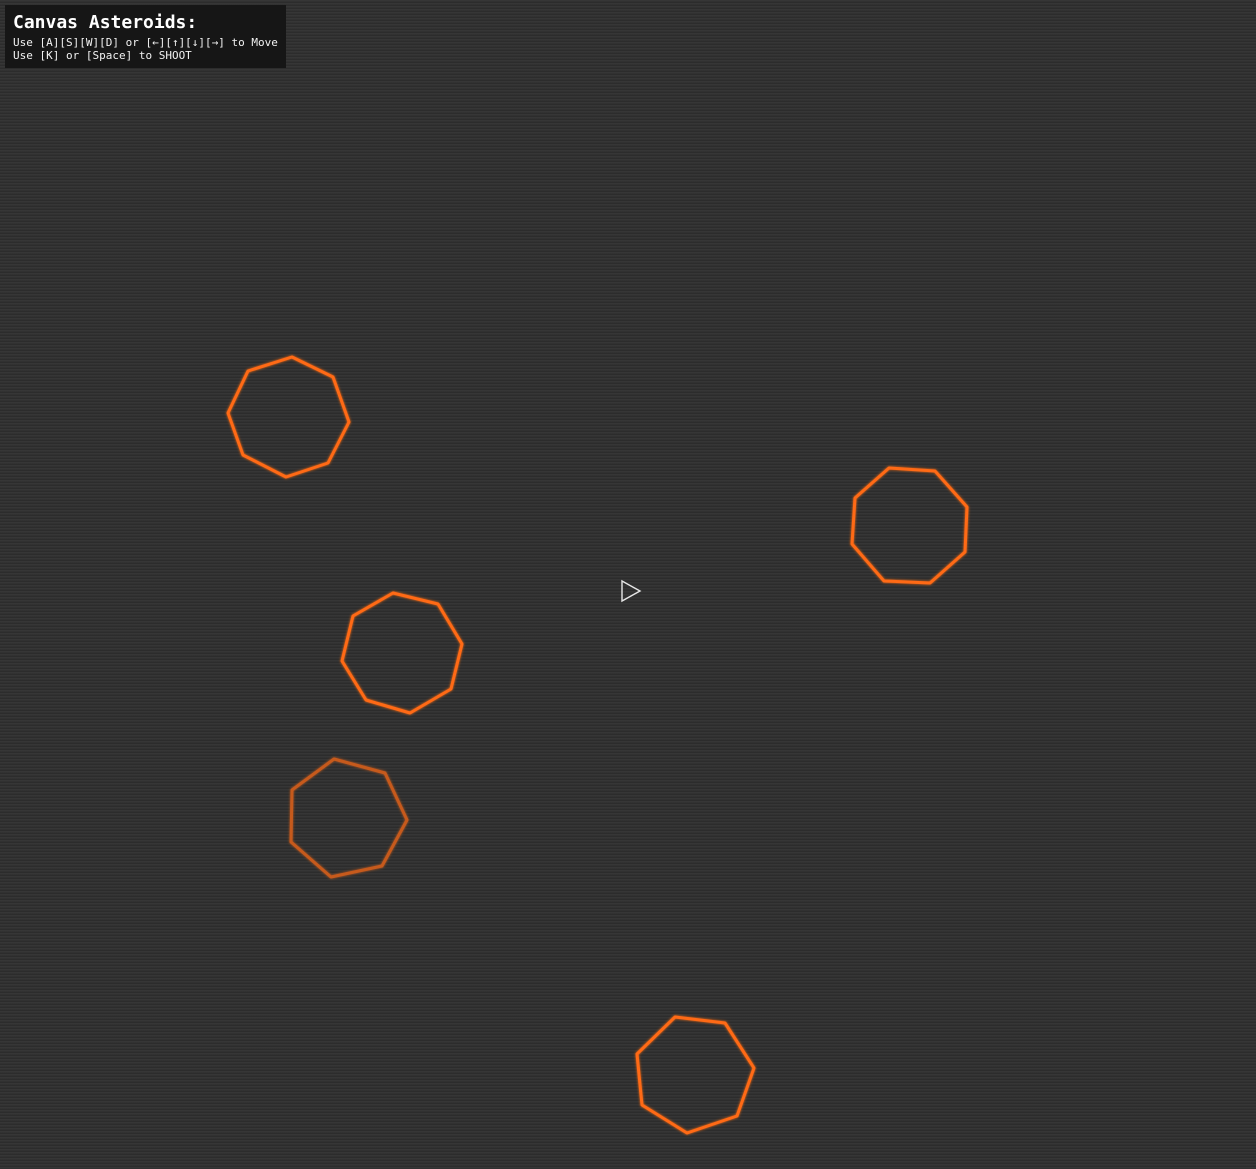 This screenshot has width=1256, height=1169. I want to click on ship-triangle-icon, so click(631, 591).